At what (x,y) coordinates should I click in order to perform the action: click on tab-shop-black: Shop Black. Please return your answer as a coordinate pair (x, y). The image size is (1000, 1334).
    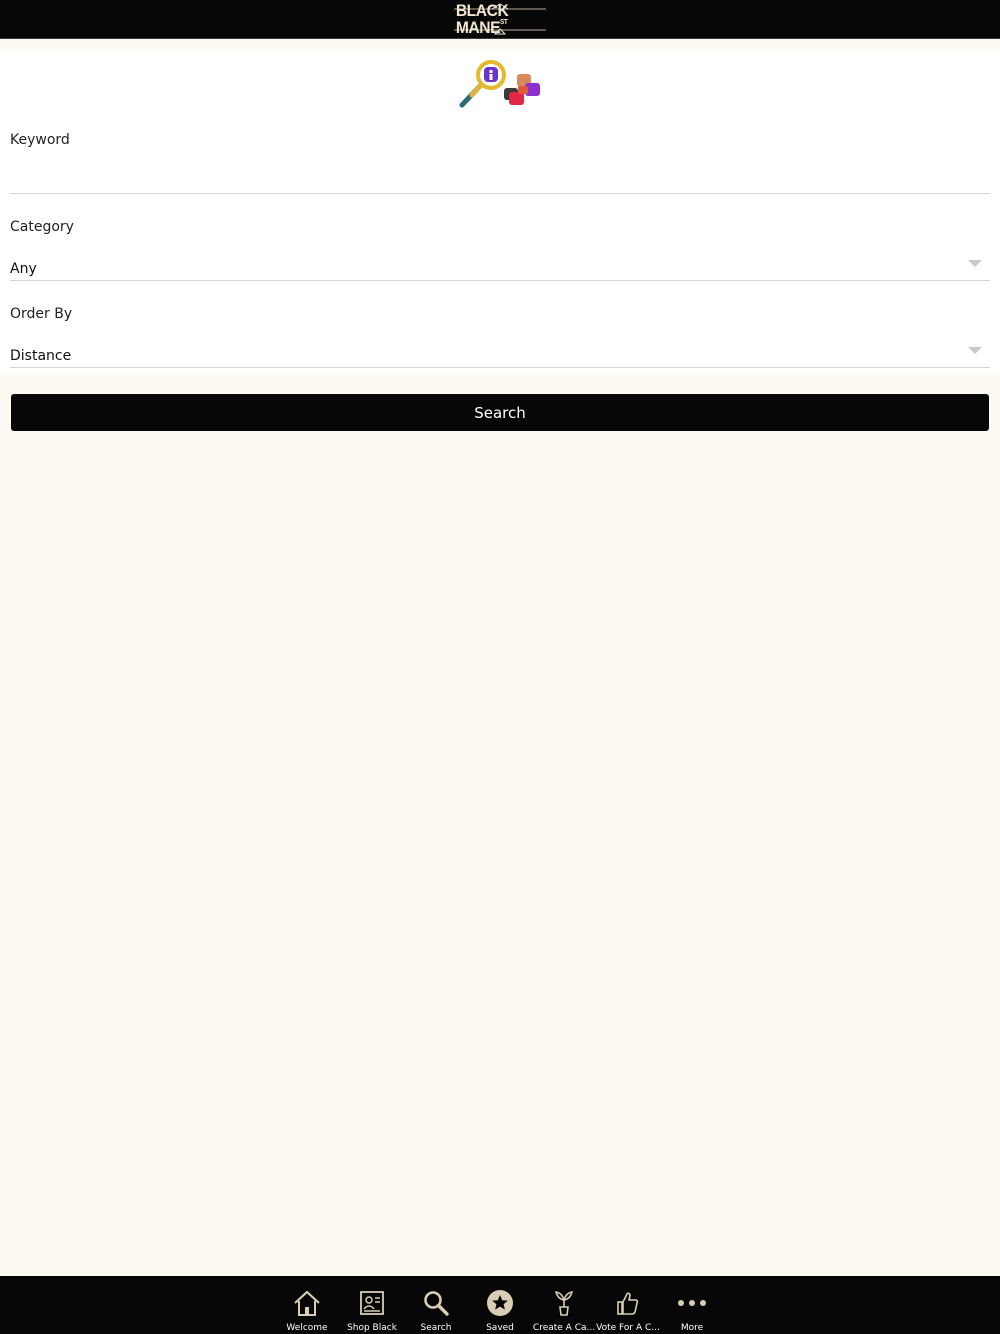
    Looking at the image, I should click on (372, 1305).